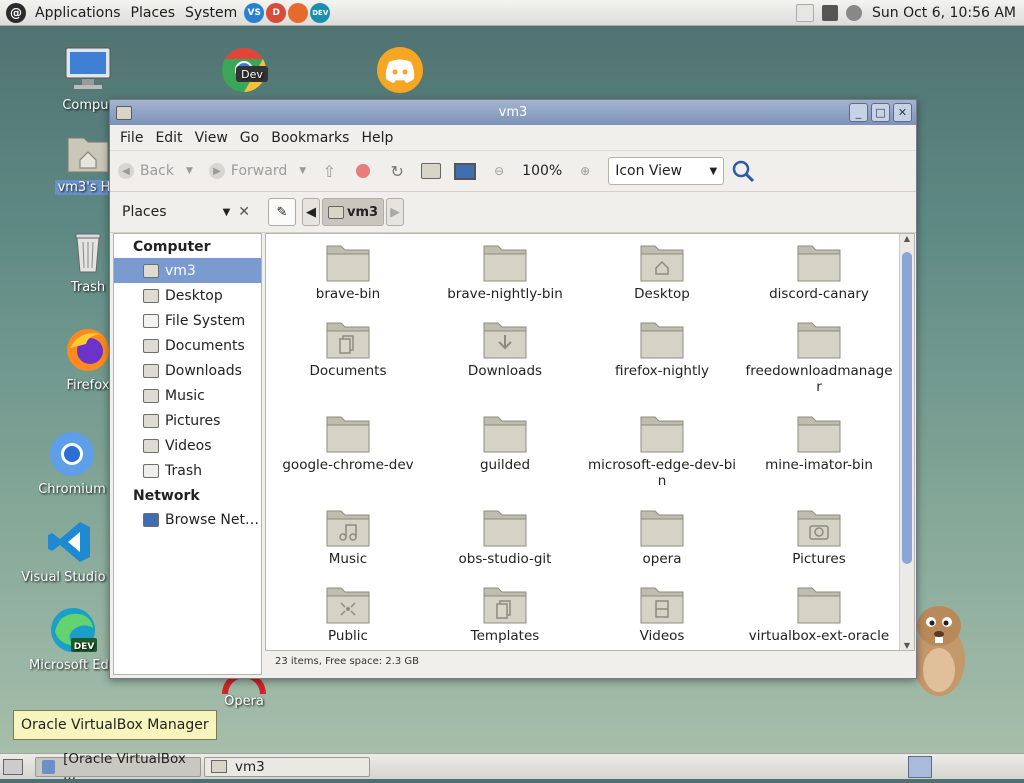 The height and width of the screenshot is (783, 1024). What do you see at coordinates (819, 272) in the screenshot?
I see `file-item: discord-canary` at bounding box center [819, 272].